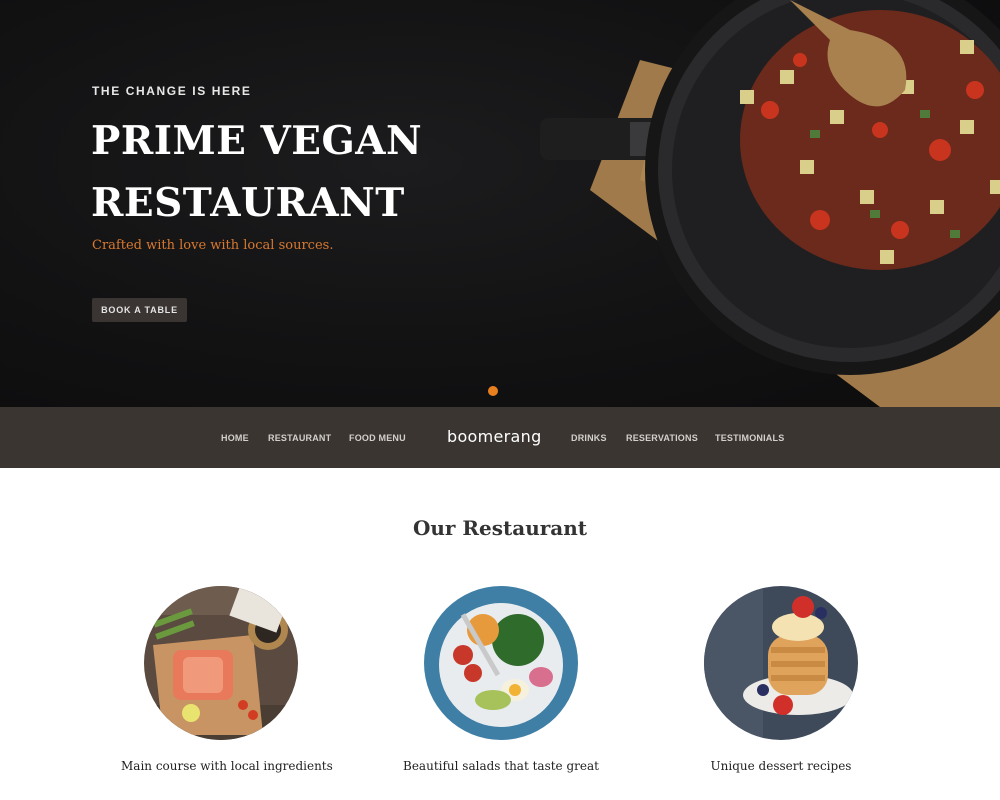 The image size is (1000, 800). What do you see at coordinates (781, 766) in the screenshot?
I see `feature-caption: Unique dessert recipes` at bounding box center [781, 766].